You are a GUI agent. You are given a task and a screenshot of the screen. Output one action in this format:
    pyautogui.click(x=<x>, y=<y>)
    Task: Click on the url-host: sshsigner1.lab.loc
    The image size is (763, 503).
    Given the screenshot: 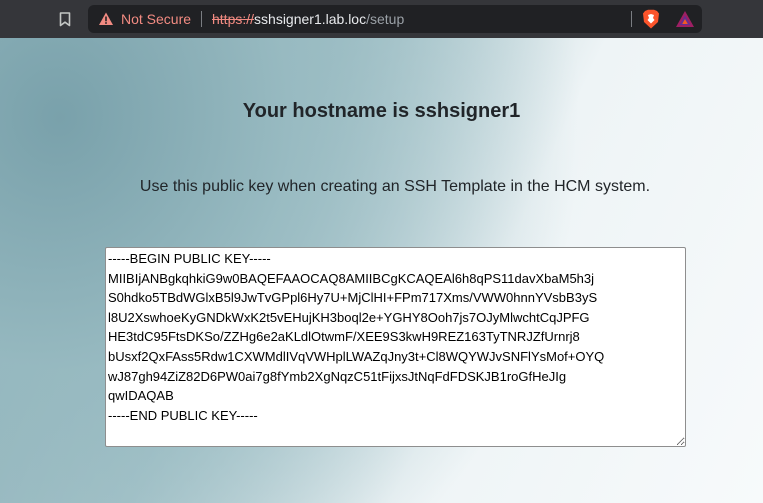 What is the action you would take?
    pyautogui.click(x=310, y=19)
    